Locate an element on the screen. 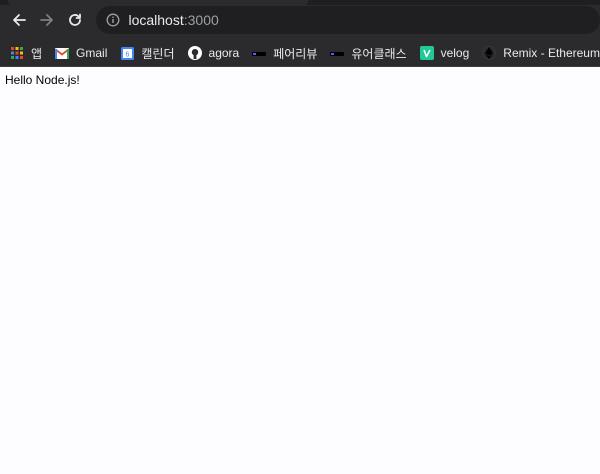  apps-grid-icon is located at coordinates (17, 53).